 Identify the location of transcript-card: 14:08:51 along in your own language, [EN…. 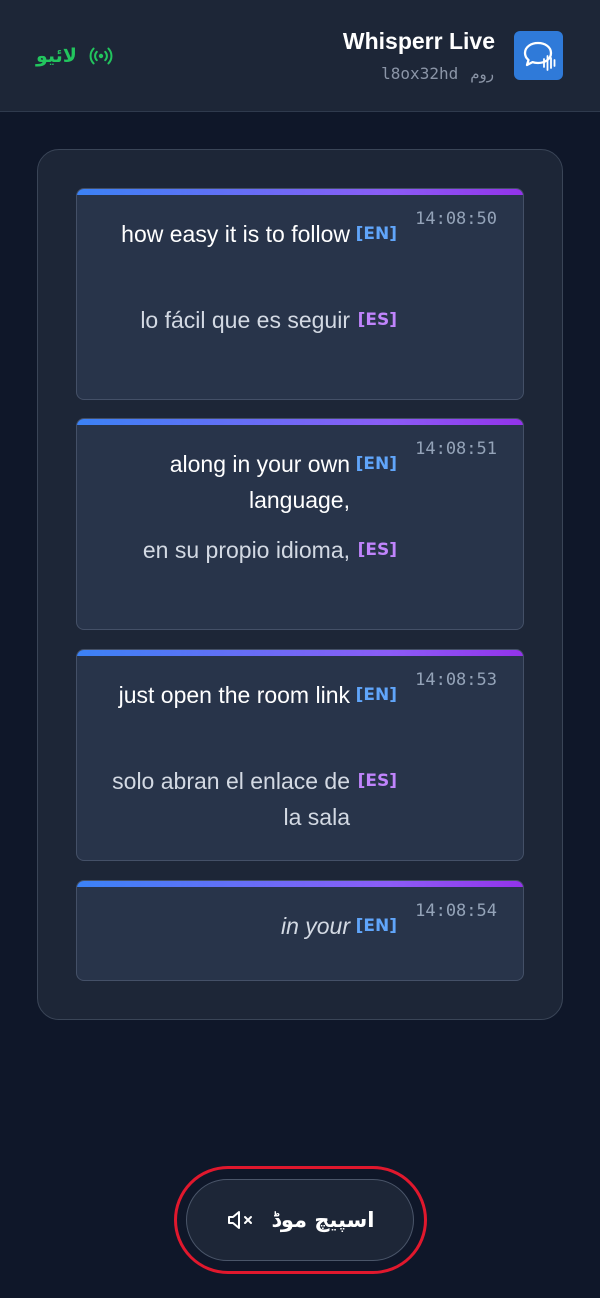
(300, 524).